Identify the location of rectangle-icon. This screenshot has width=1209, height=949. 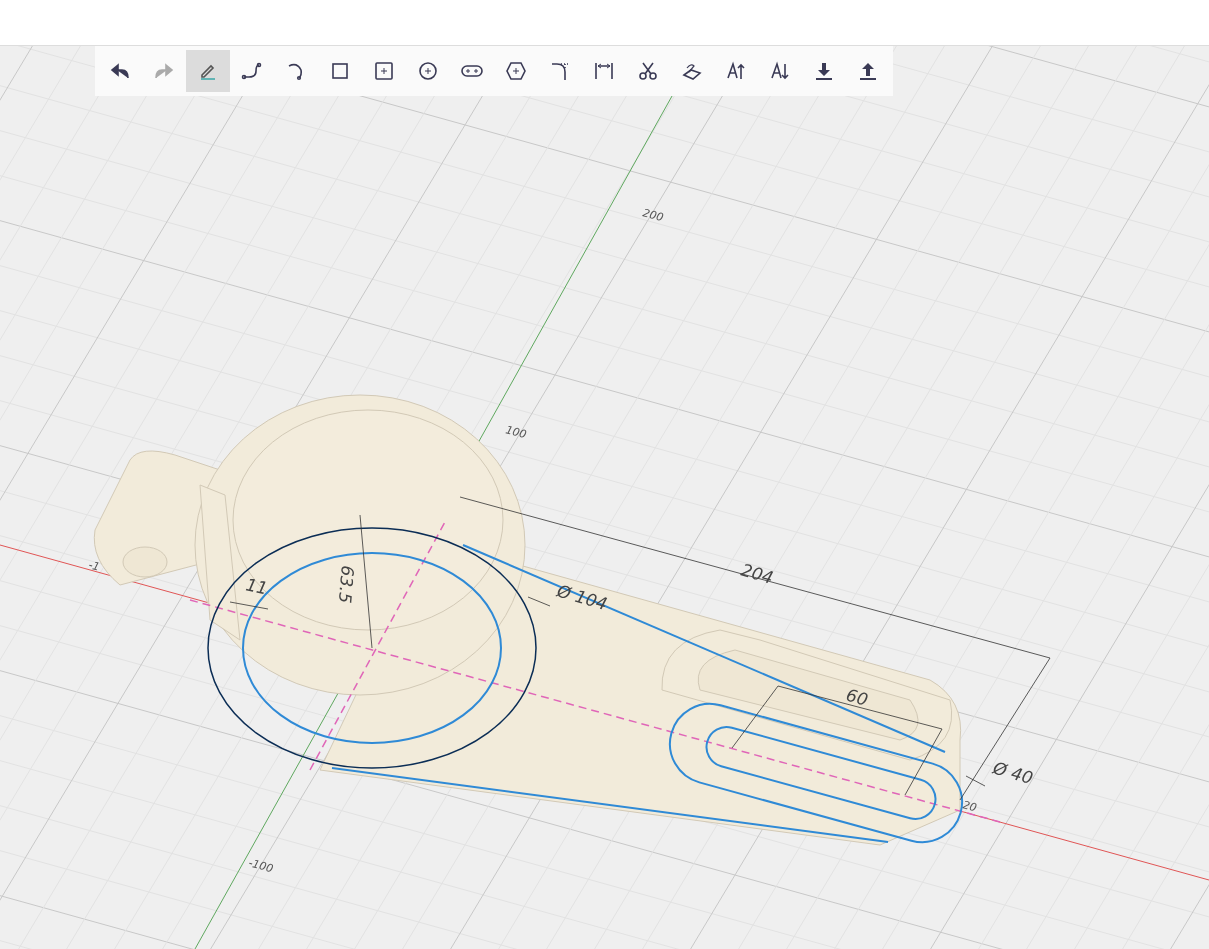
(340, 71).